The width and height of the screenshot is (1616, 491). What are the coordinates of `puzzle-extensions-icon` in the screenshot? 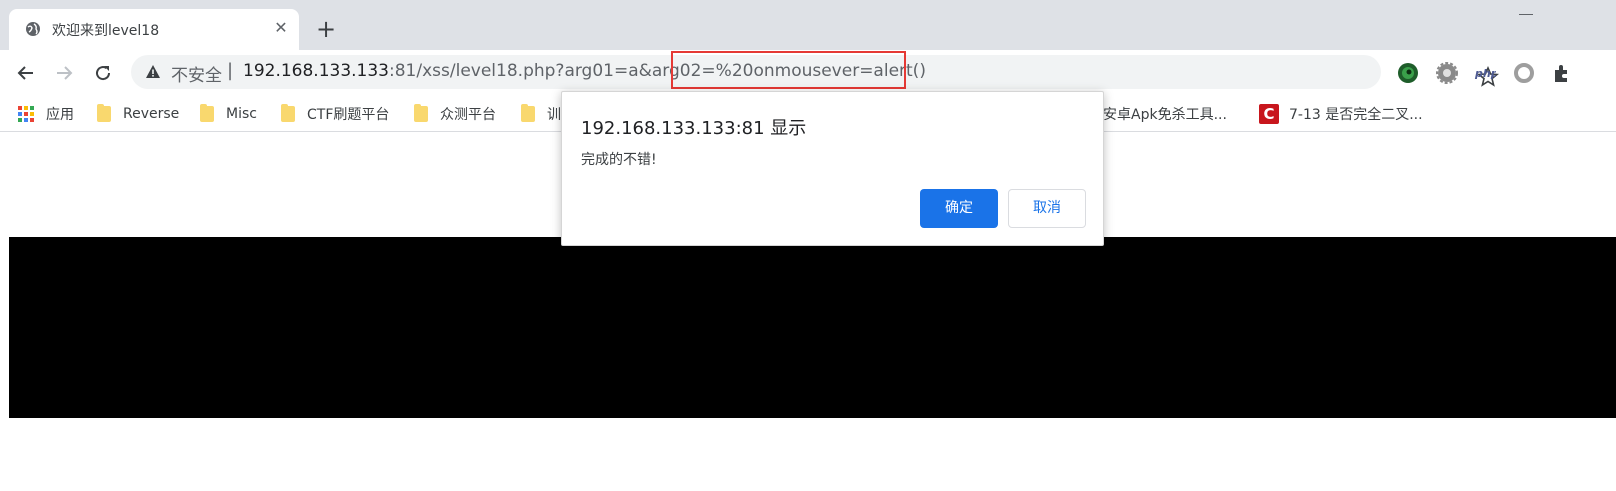 It's located at (1562, 73).